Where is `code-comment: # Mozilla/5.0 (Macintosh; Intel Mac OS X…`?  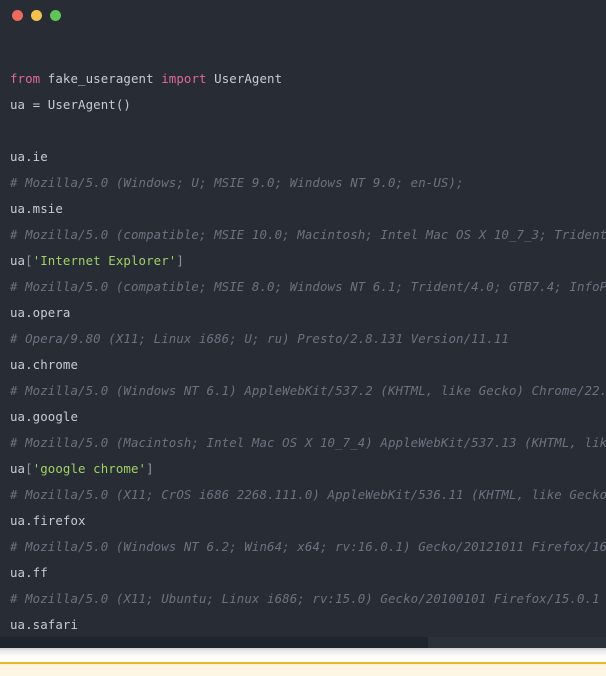
code-comment: # Mozilla/5.0 (Macintosh; Intel Mac OS X… is located at coordinates (308, 442).